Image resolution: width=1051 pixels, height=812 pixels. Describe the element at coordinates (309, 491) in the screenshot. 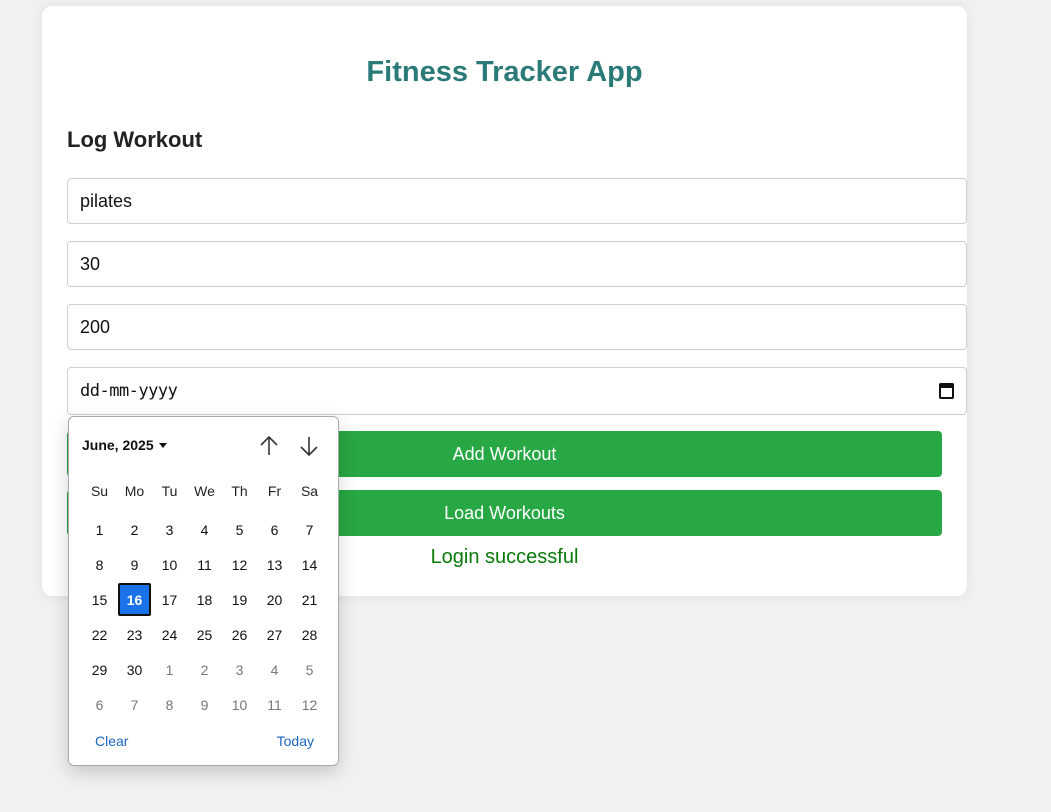

I see `weekday-header: Sa` at that location.